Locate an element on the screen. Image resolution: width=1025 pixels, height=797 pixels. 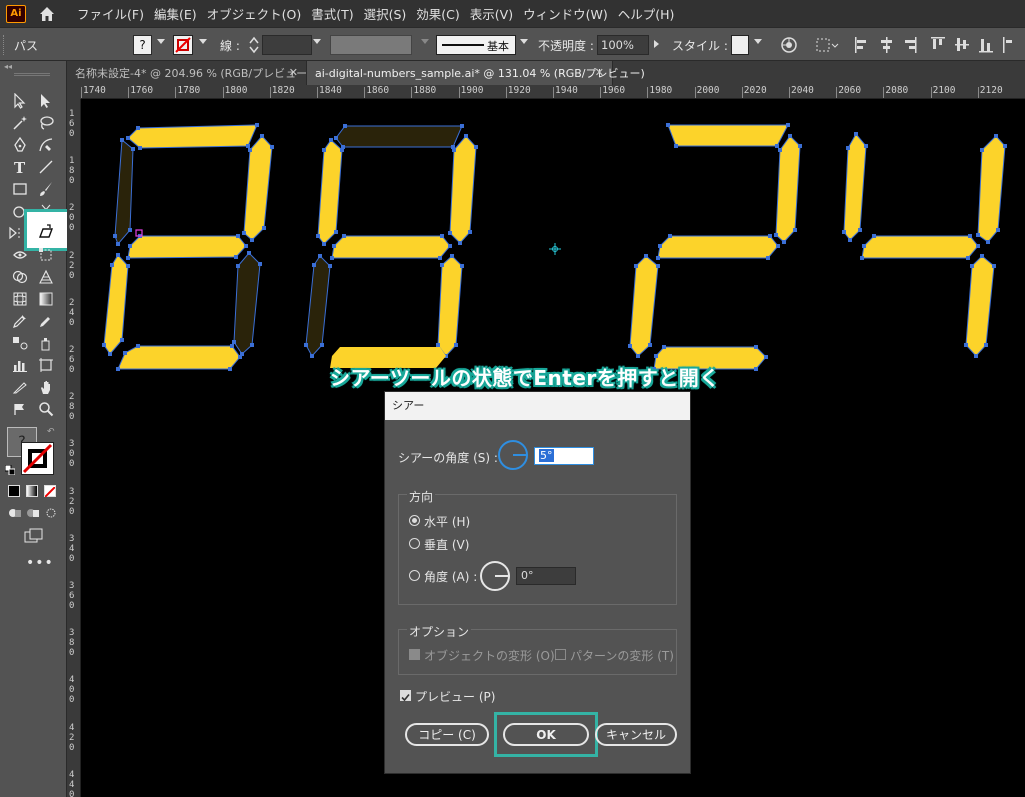
width-tool is located at coordinates (20, 255).